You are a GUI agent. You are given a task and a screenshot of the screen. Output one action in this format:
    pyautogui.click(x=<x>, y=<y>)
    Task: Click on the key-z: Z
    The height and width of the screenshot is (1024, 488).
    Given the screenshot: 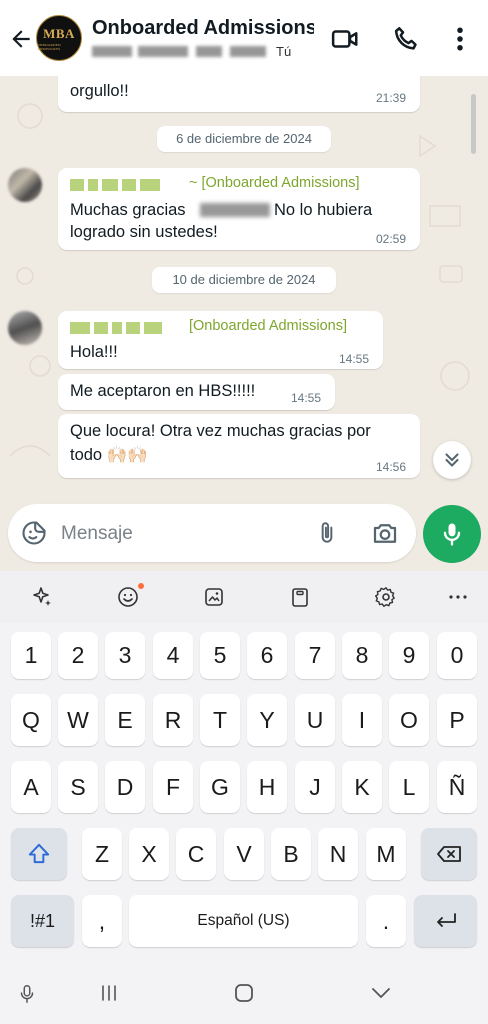 What is the action you would take?
    pyautogui.click(x=102, y=854)
    